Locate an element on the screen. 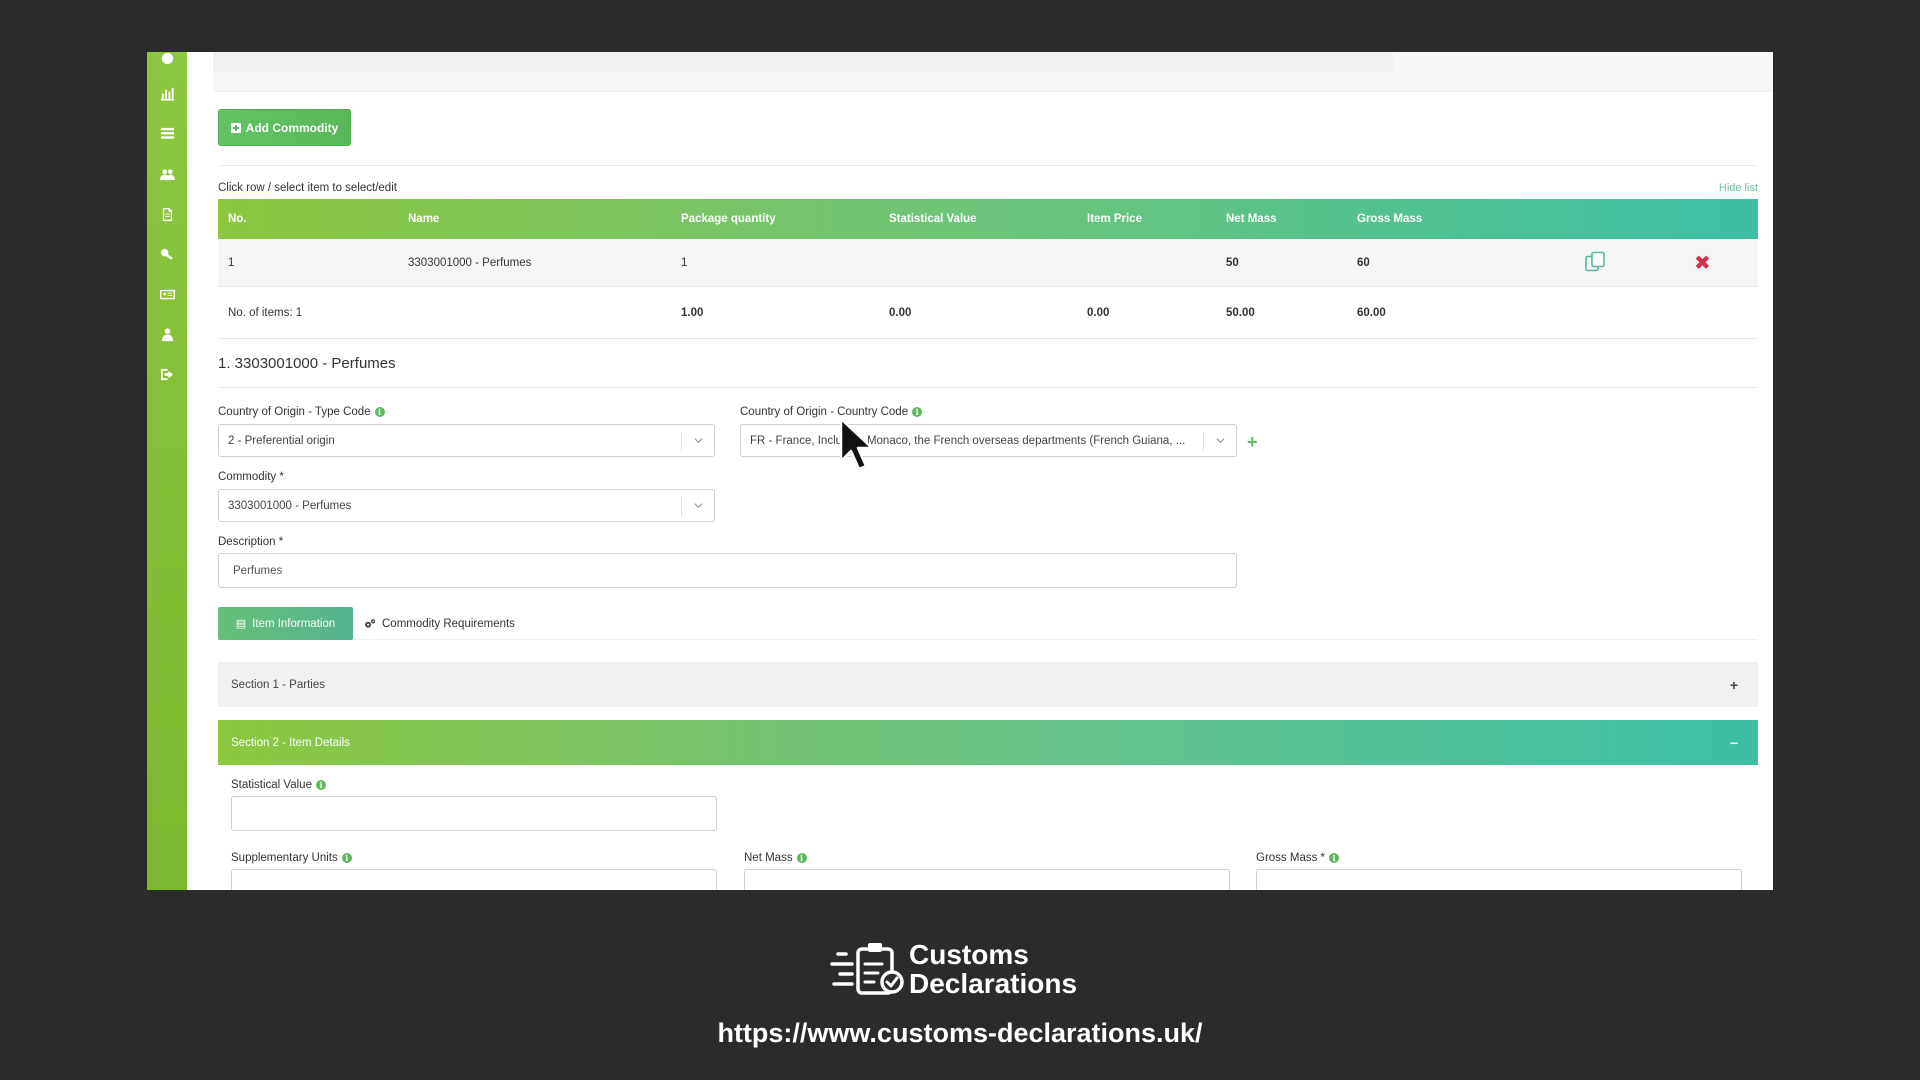 This screenshot has width=1920, height=1080. net-mass-input: 50 is located at coordinates (987, 879).